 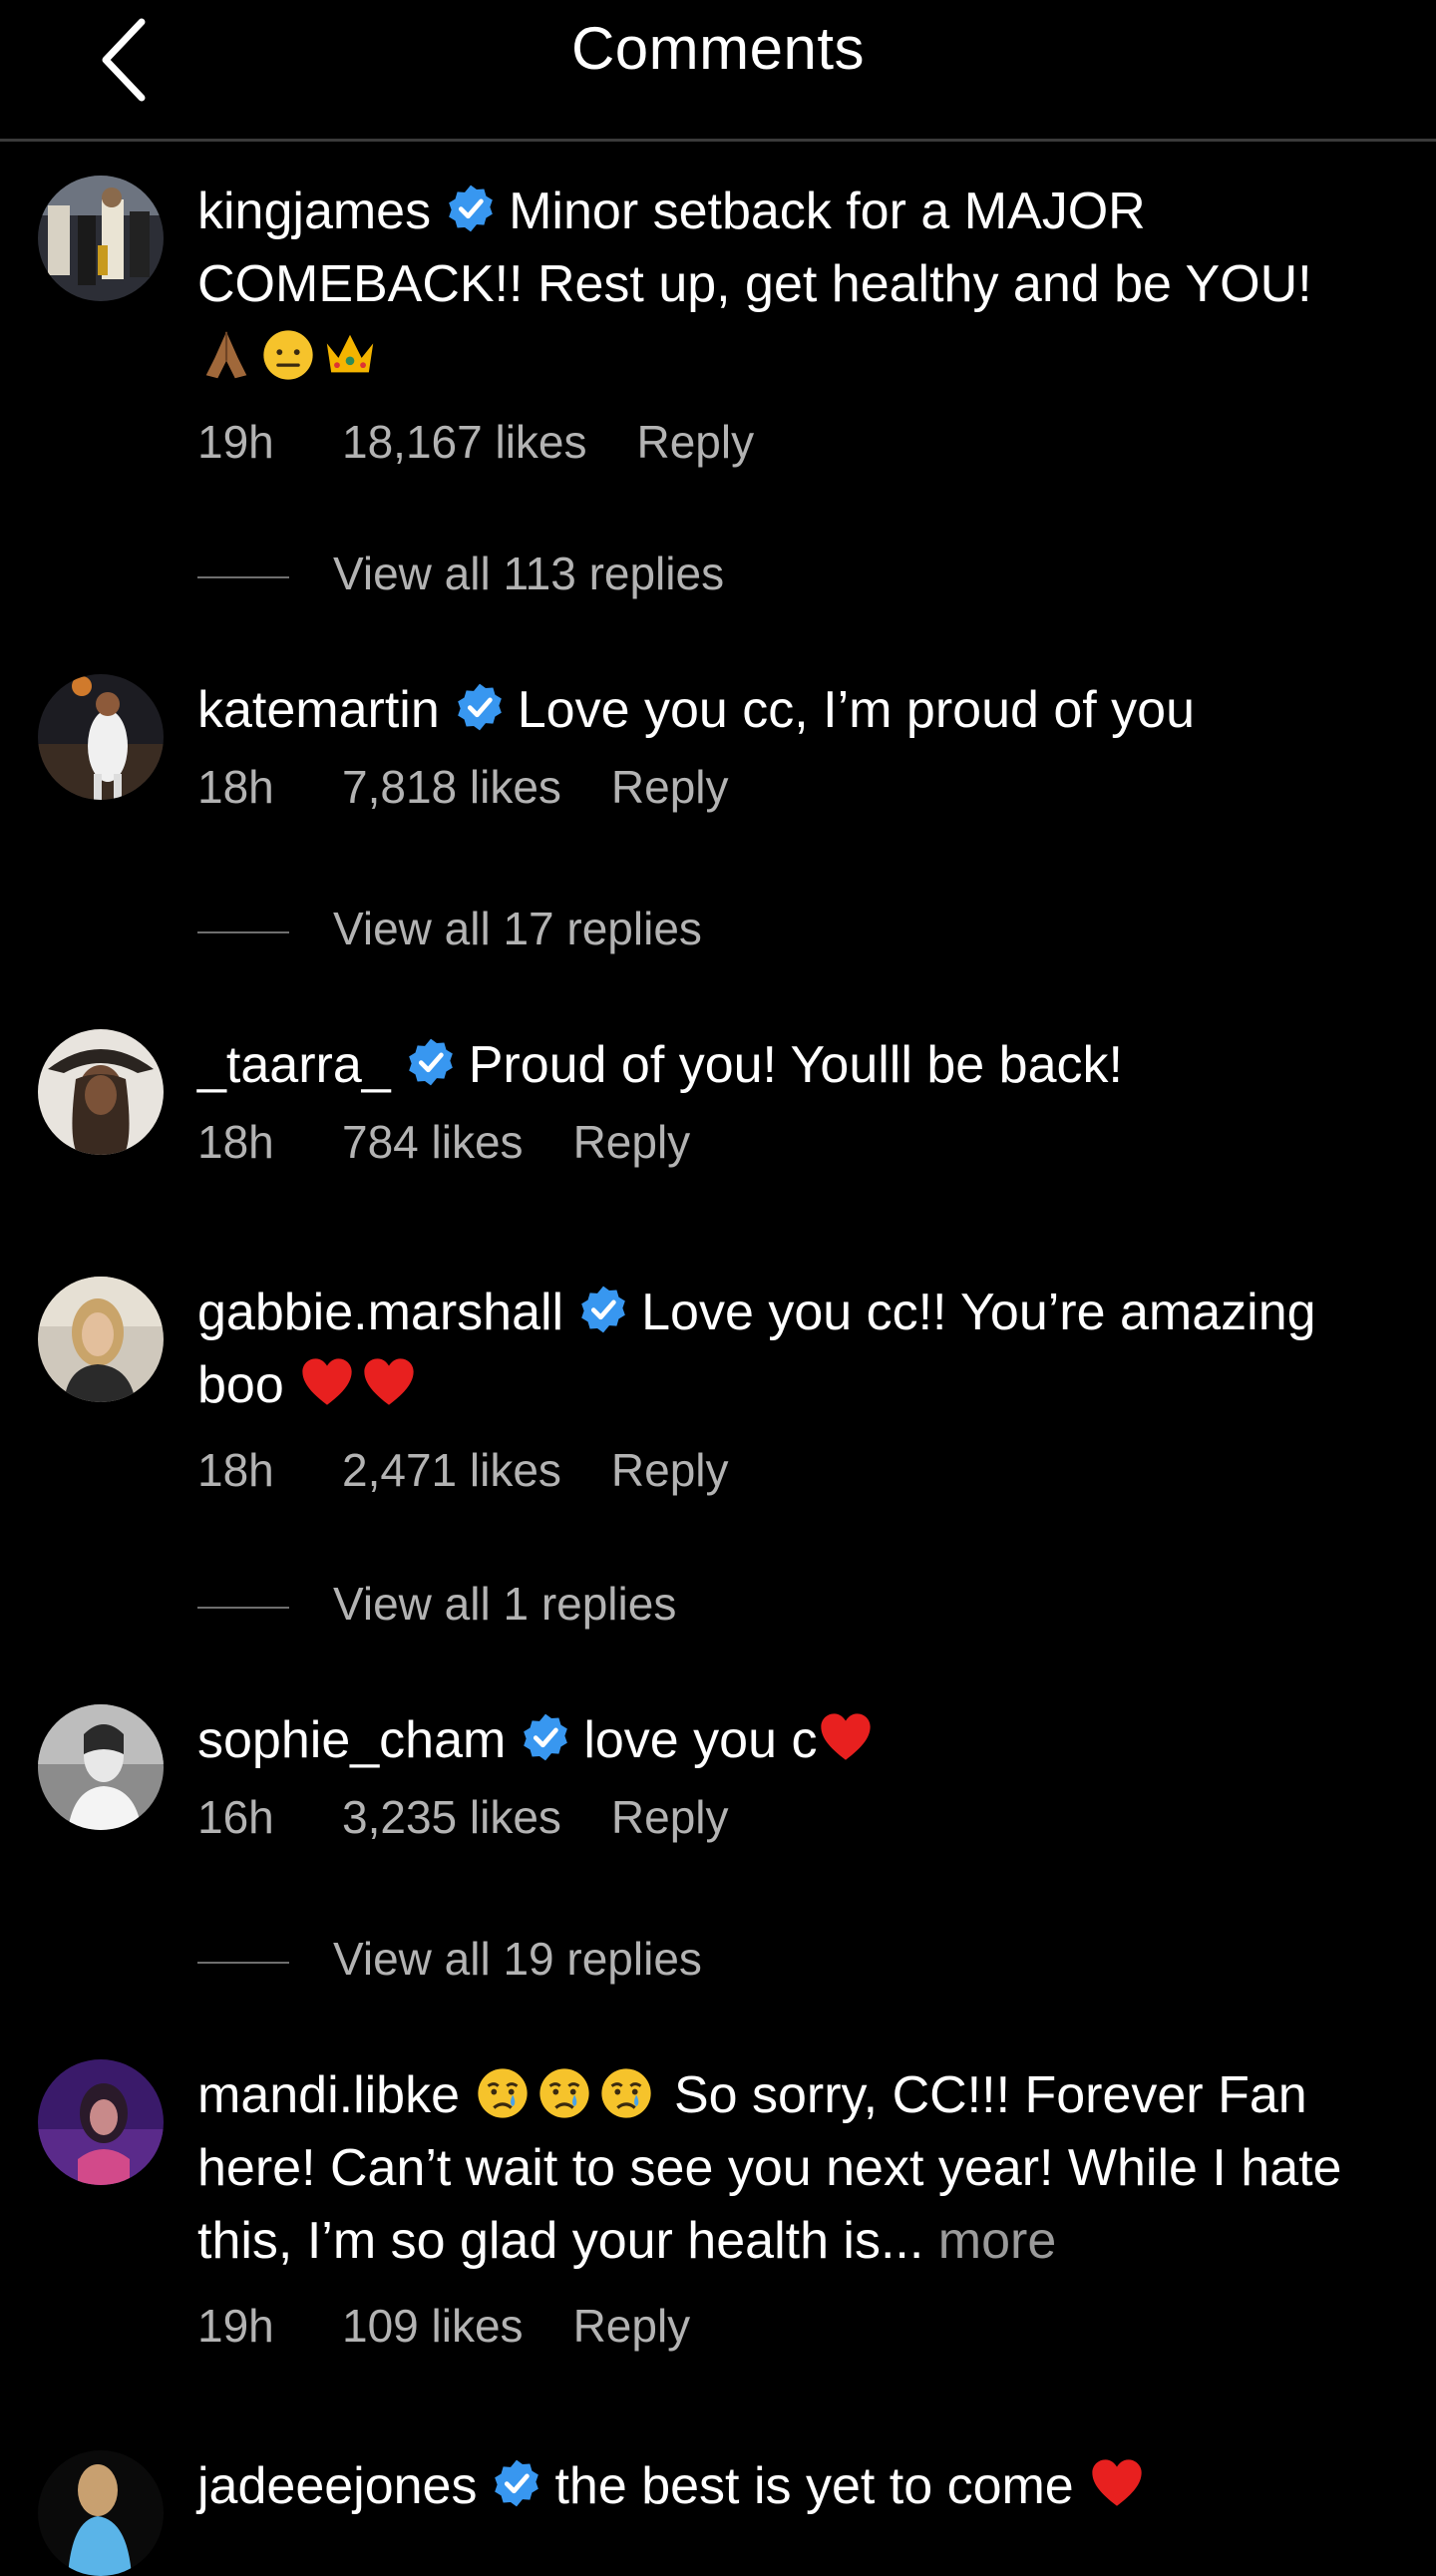 What do you see at coordinates (318, 710) in the screenshot?
I see `comment-username: katemartin` at bounding box center [318, 710].